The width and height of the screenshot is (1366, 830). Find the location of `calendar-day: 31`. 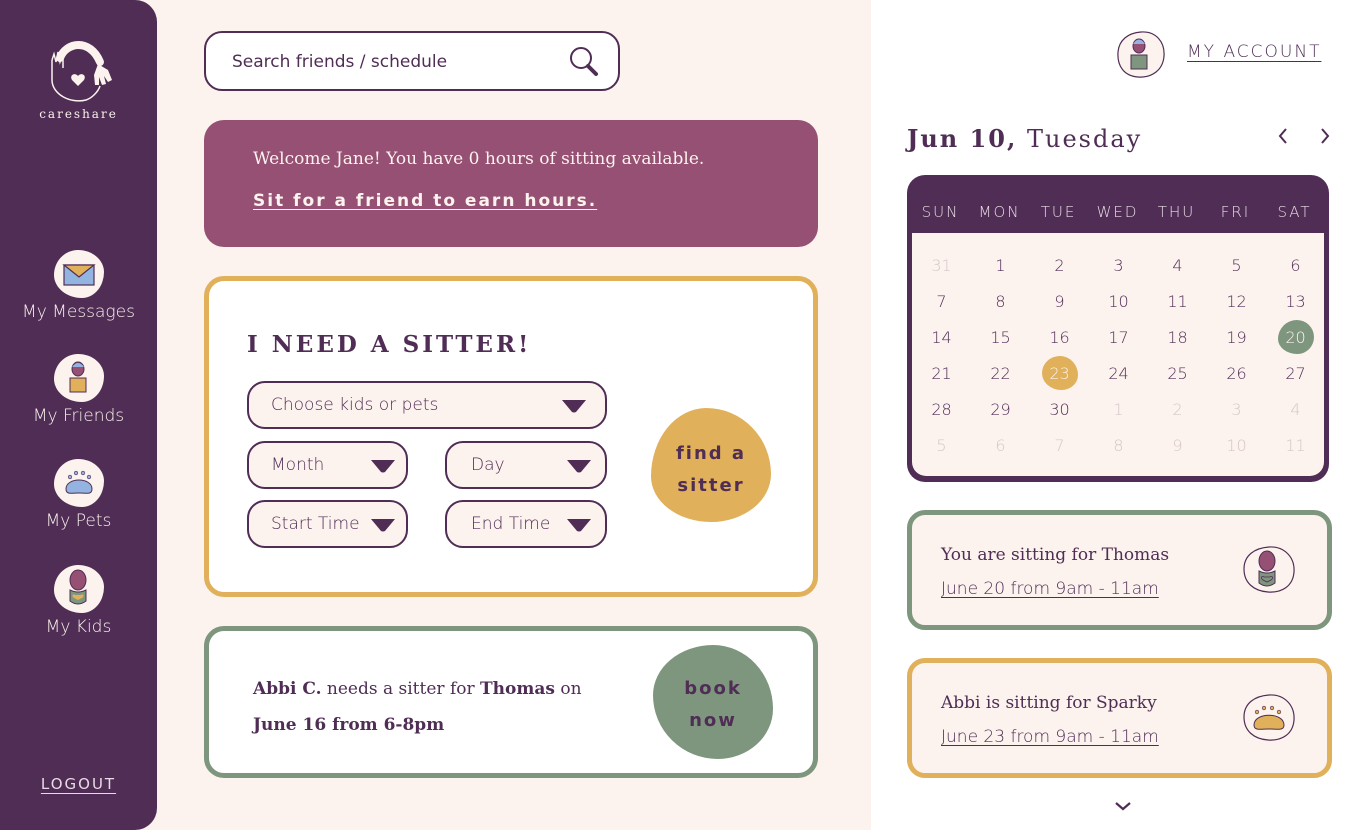

calendar-day: 31 is located at coordinates (941, 265).